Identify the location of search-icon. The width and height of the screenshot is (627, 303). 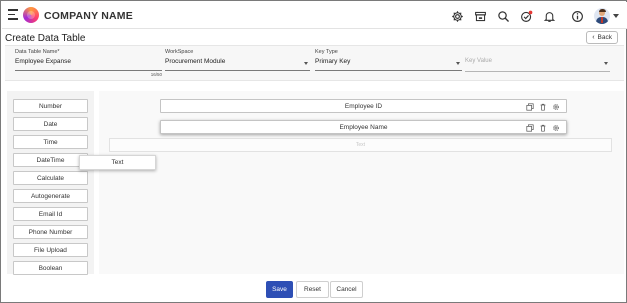
(503, 16).